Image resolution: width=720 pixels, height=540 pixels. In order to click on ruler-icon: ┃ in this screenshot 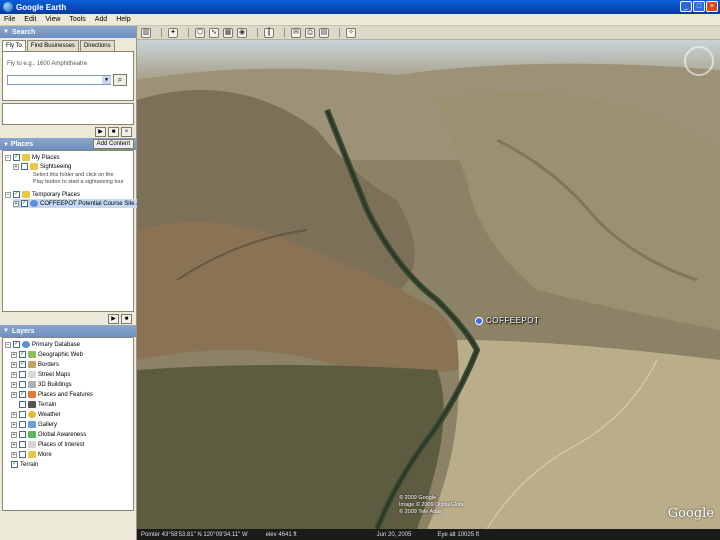, I will do `click(269, 32)`.